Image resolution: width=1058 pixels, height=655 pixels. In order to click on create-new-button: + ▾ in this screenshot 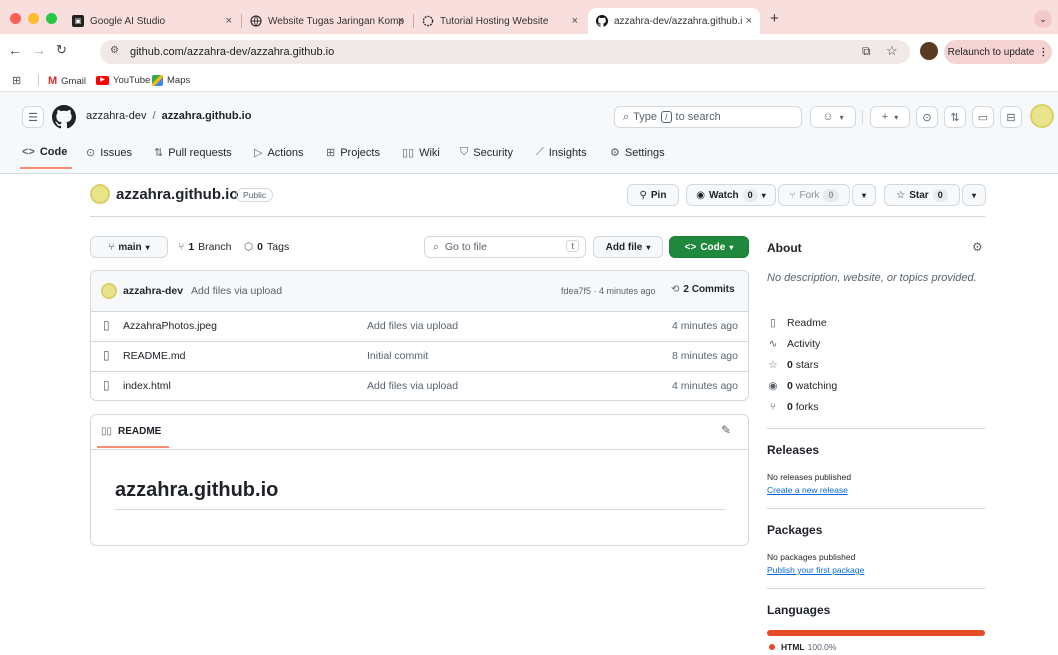, I will do `click(890, 117)`.